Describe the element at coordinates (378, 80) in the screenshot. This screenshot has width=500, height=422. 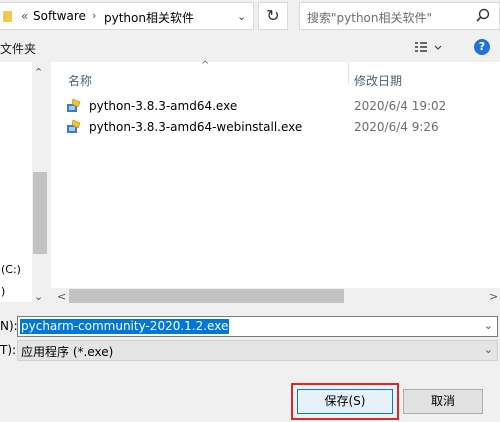
I see `column-header-date: 修改日期` at that location.